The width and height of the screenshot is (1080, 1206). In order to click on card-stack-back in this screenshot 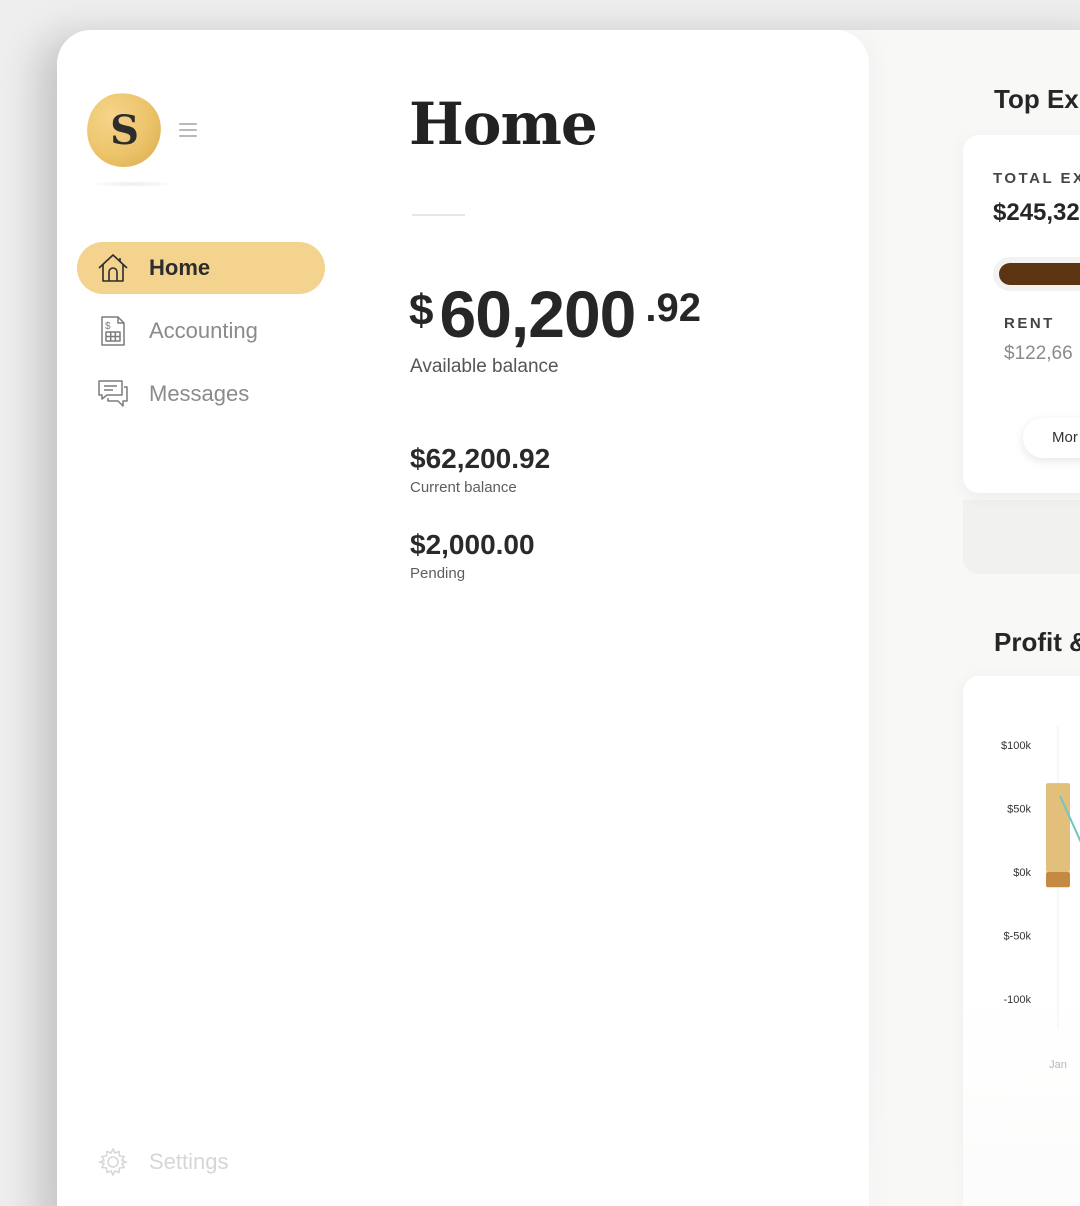, I will do `click(1021, 537)`.